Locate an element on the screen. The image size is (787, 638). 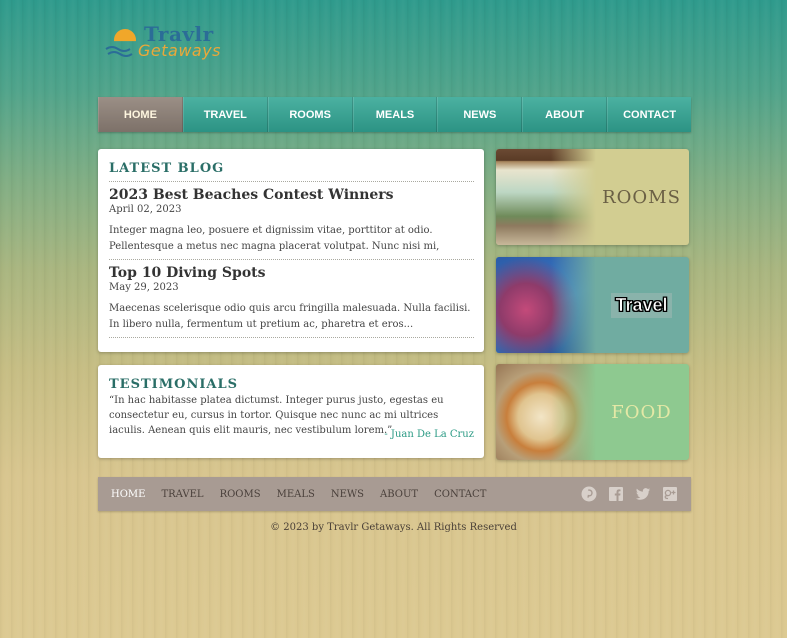
twitter-icon is located at coordinates (643, 494).